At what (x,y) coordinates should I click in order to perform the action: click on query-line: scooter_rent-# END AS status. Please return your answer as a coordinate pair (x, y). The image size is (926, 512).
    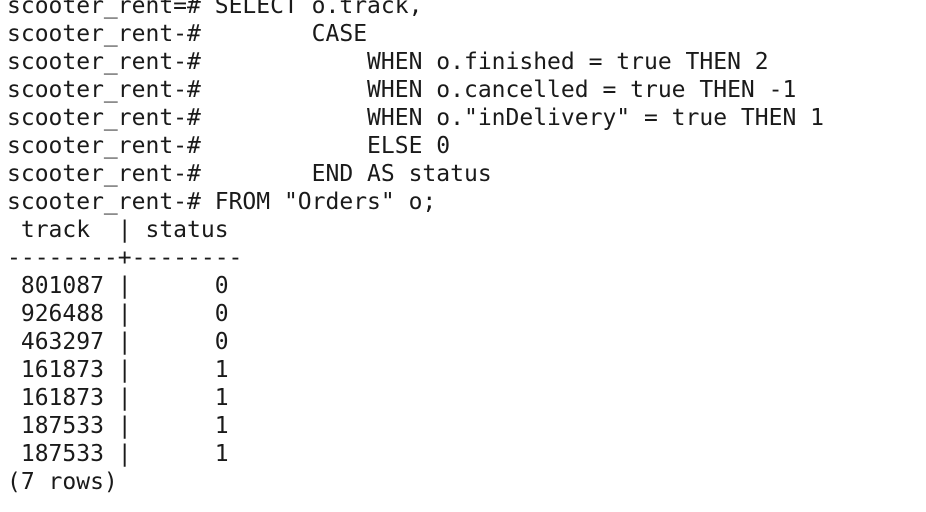
    Looking at the image, I should click on (463, 174).